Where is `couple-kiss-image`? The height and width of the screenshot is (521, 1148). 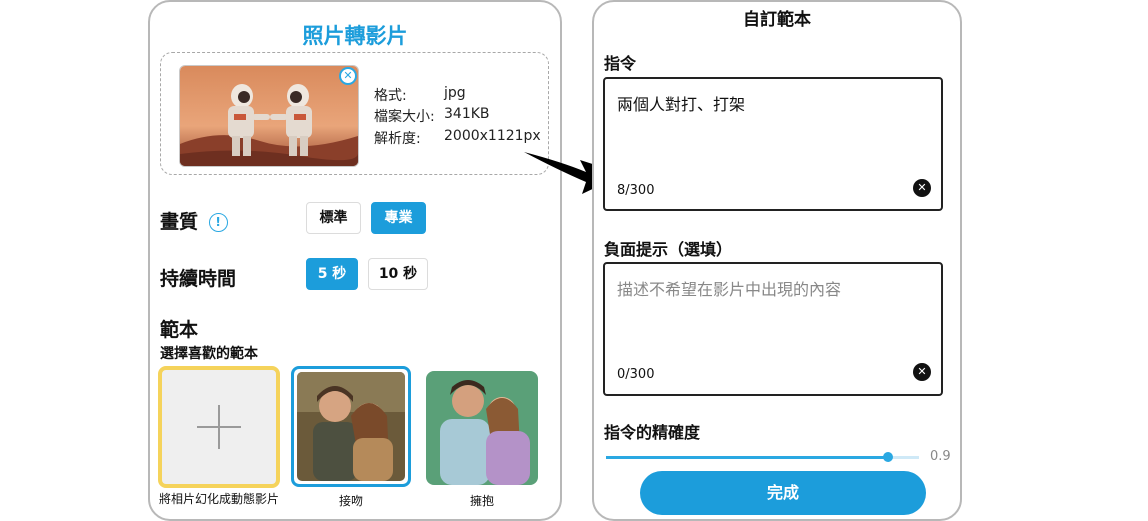 couple-kiss-image is located at coordinates (351, 426).